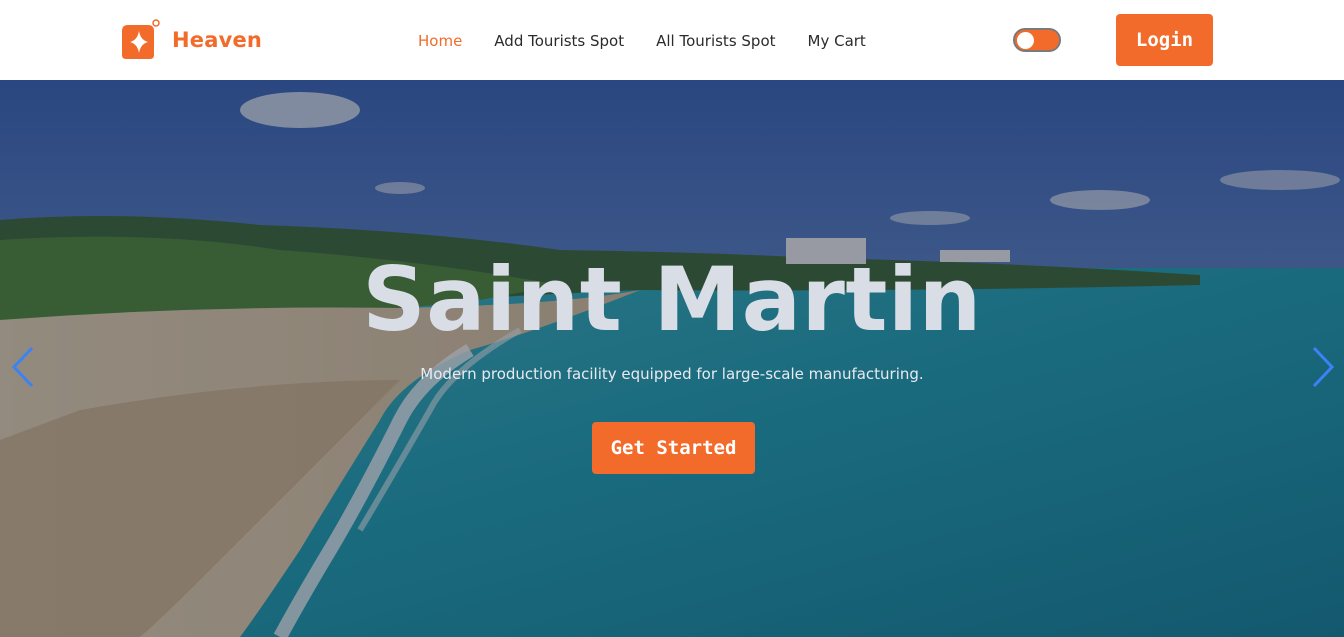 The image size is (1344, 637). What do you see at coordinates (559, 41) in the screenshot?
I see `nav-link-add-tourists-spot: Add Tourists Spot` at bounding box center [559, 41].